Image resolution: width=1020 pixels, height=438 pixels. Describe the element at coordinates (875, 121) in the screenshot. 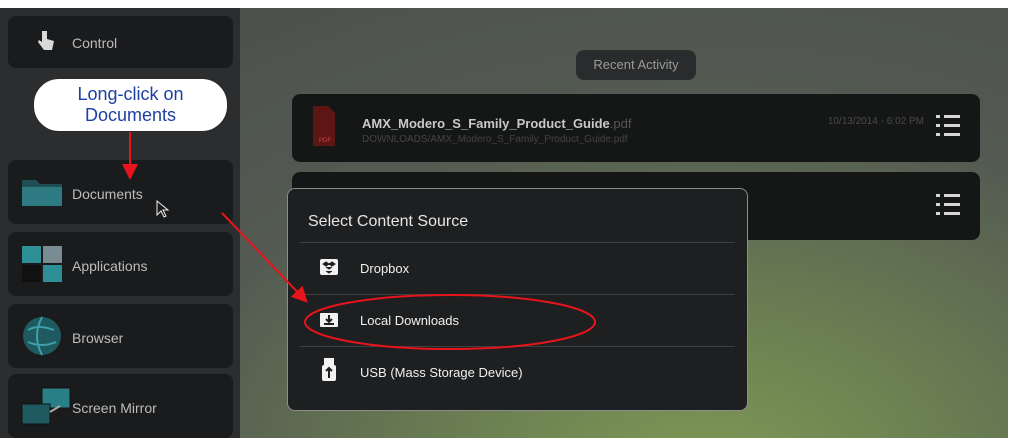

I see `file-date: 10/13/2014 - 6:02 PM` at that location.